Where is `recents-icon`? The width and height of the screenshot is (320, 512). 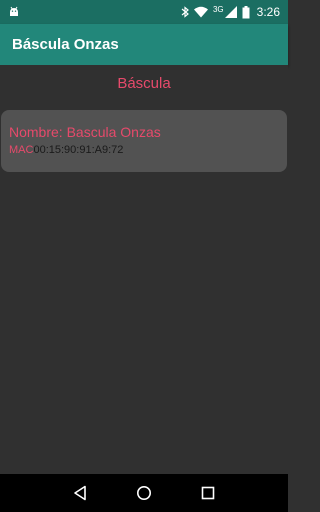
recents-icon is located at coordinates (208, 493).